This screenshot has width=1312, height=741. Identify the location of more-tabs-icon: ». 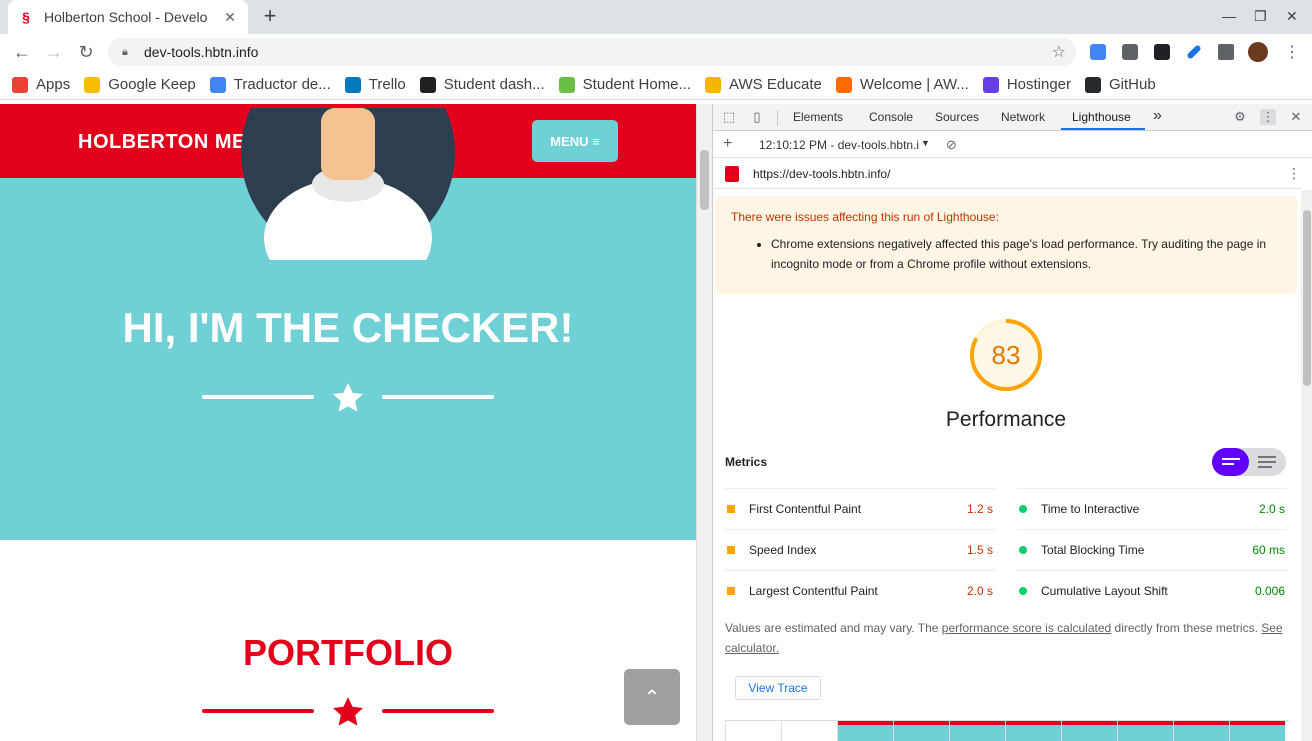
(1157, 116).